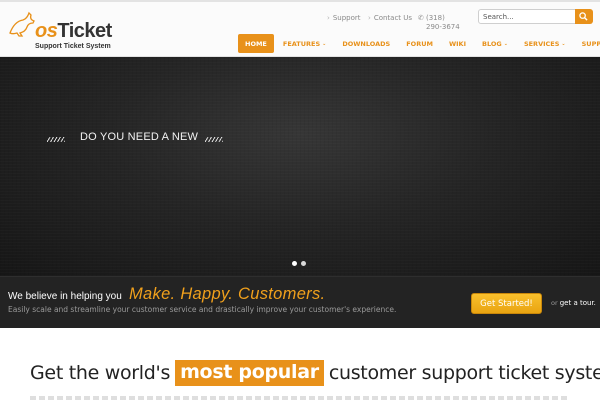 This screenshot has height=400, width=600. I want to click on search-button, so click(584, 16).